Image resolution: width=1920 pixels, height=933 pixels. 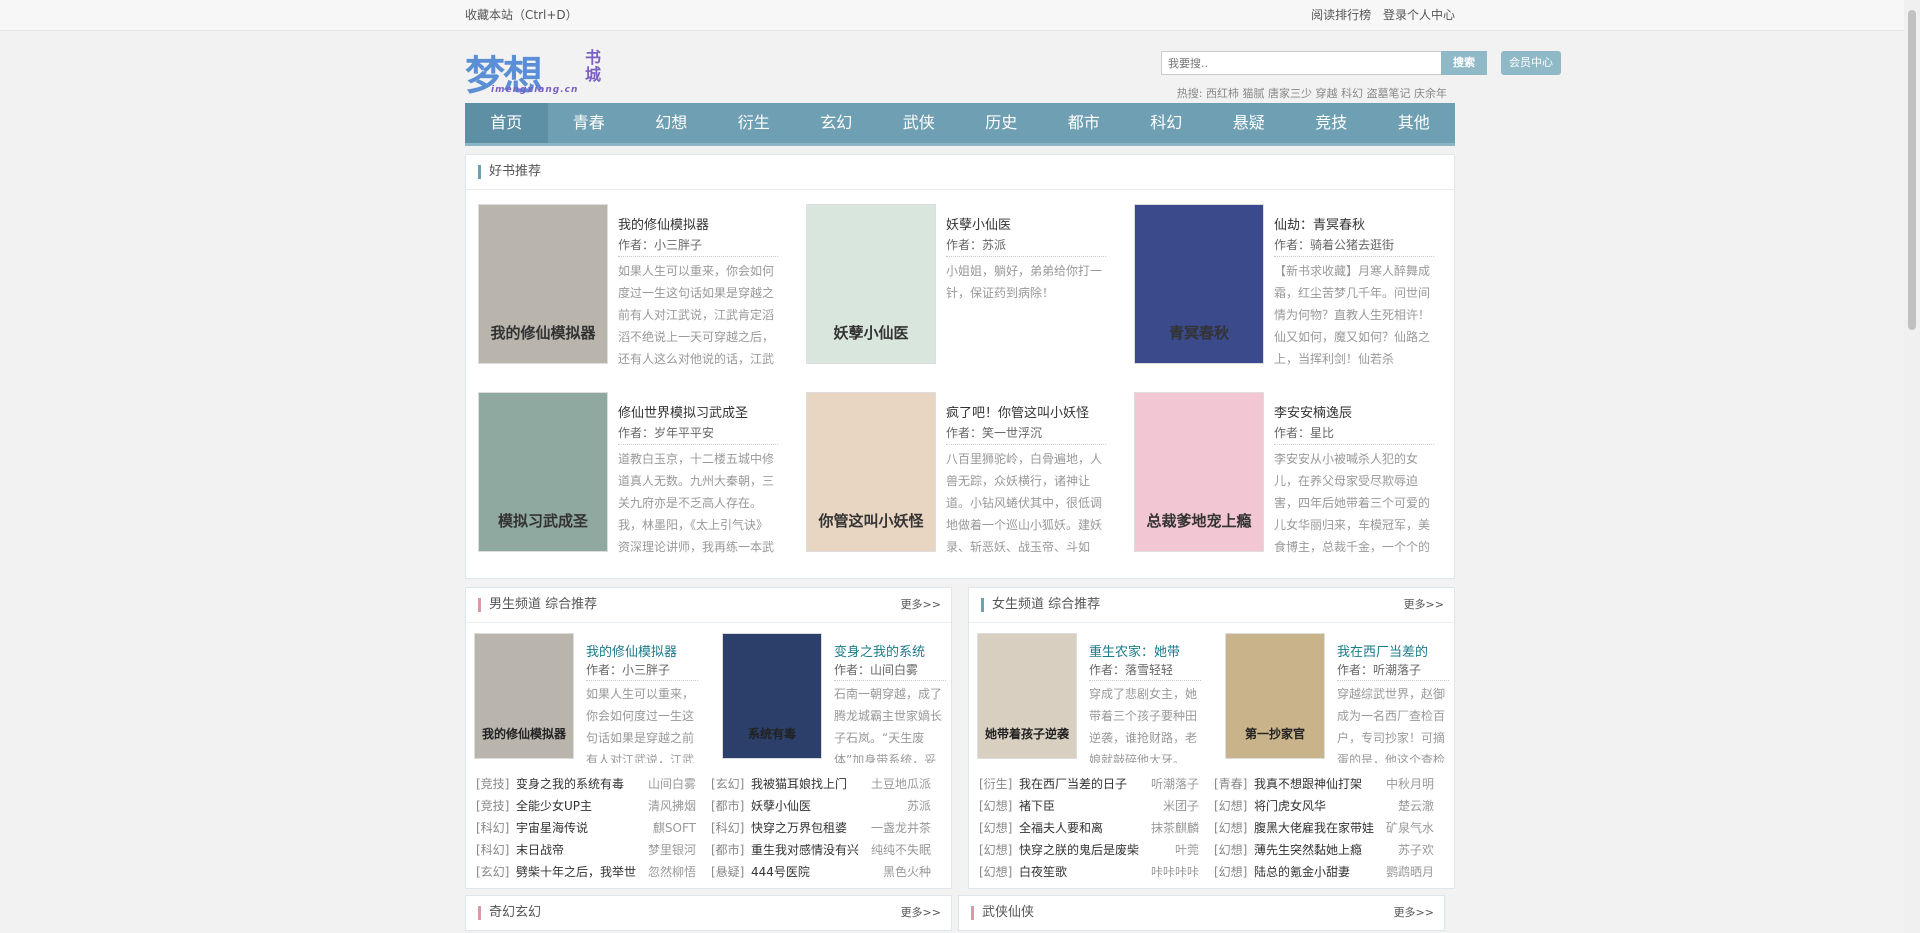 I want to click on list-book-title: 妖孽小仙医, so click(x=816, y=806).